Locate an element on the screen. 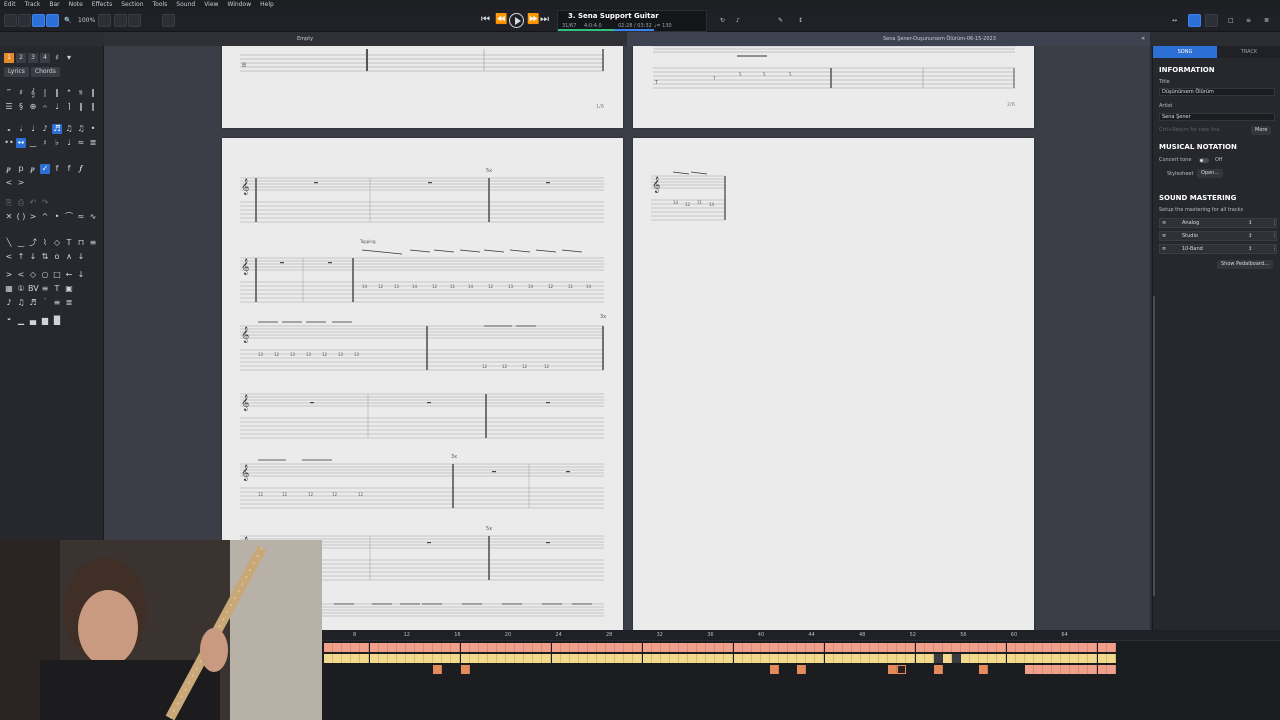 This screenshot has width=1280, height=720. tremolo-bar-icon: ⌇ is located at coordinates (45, 243).